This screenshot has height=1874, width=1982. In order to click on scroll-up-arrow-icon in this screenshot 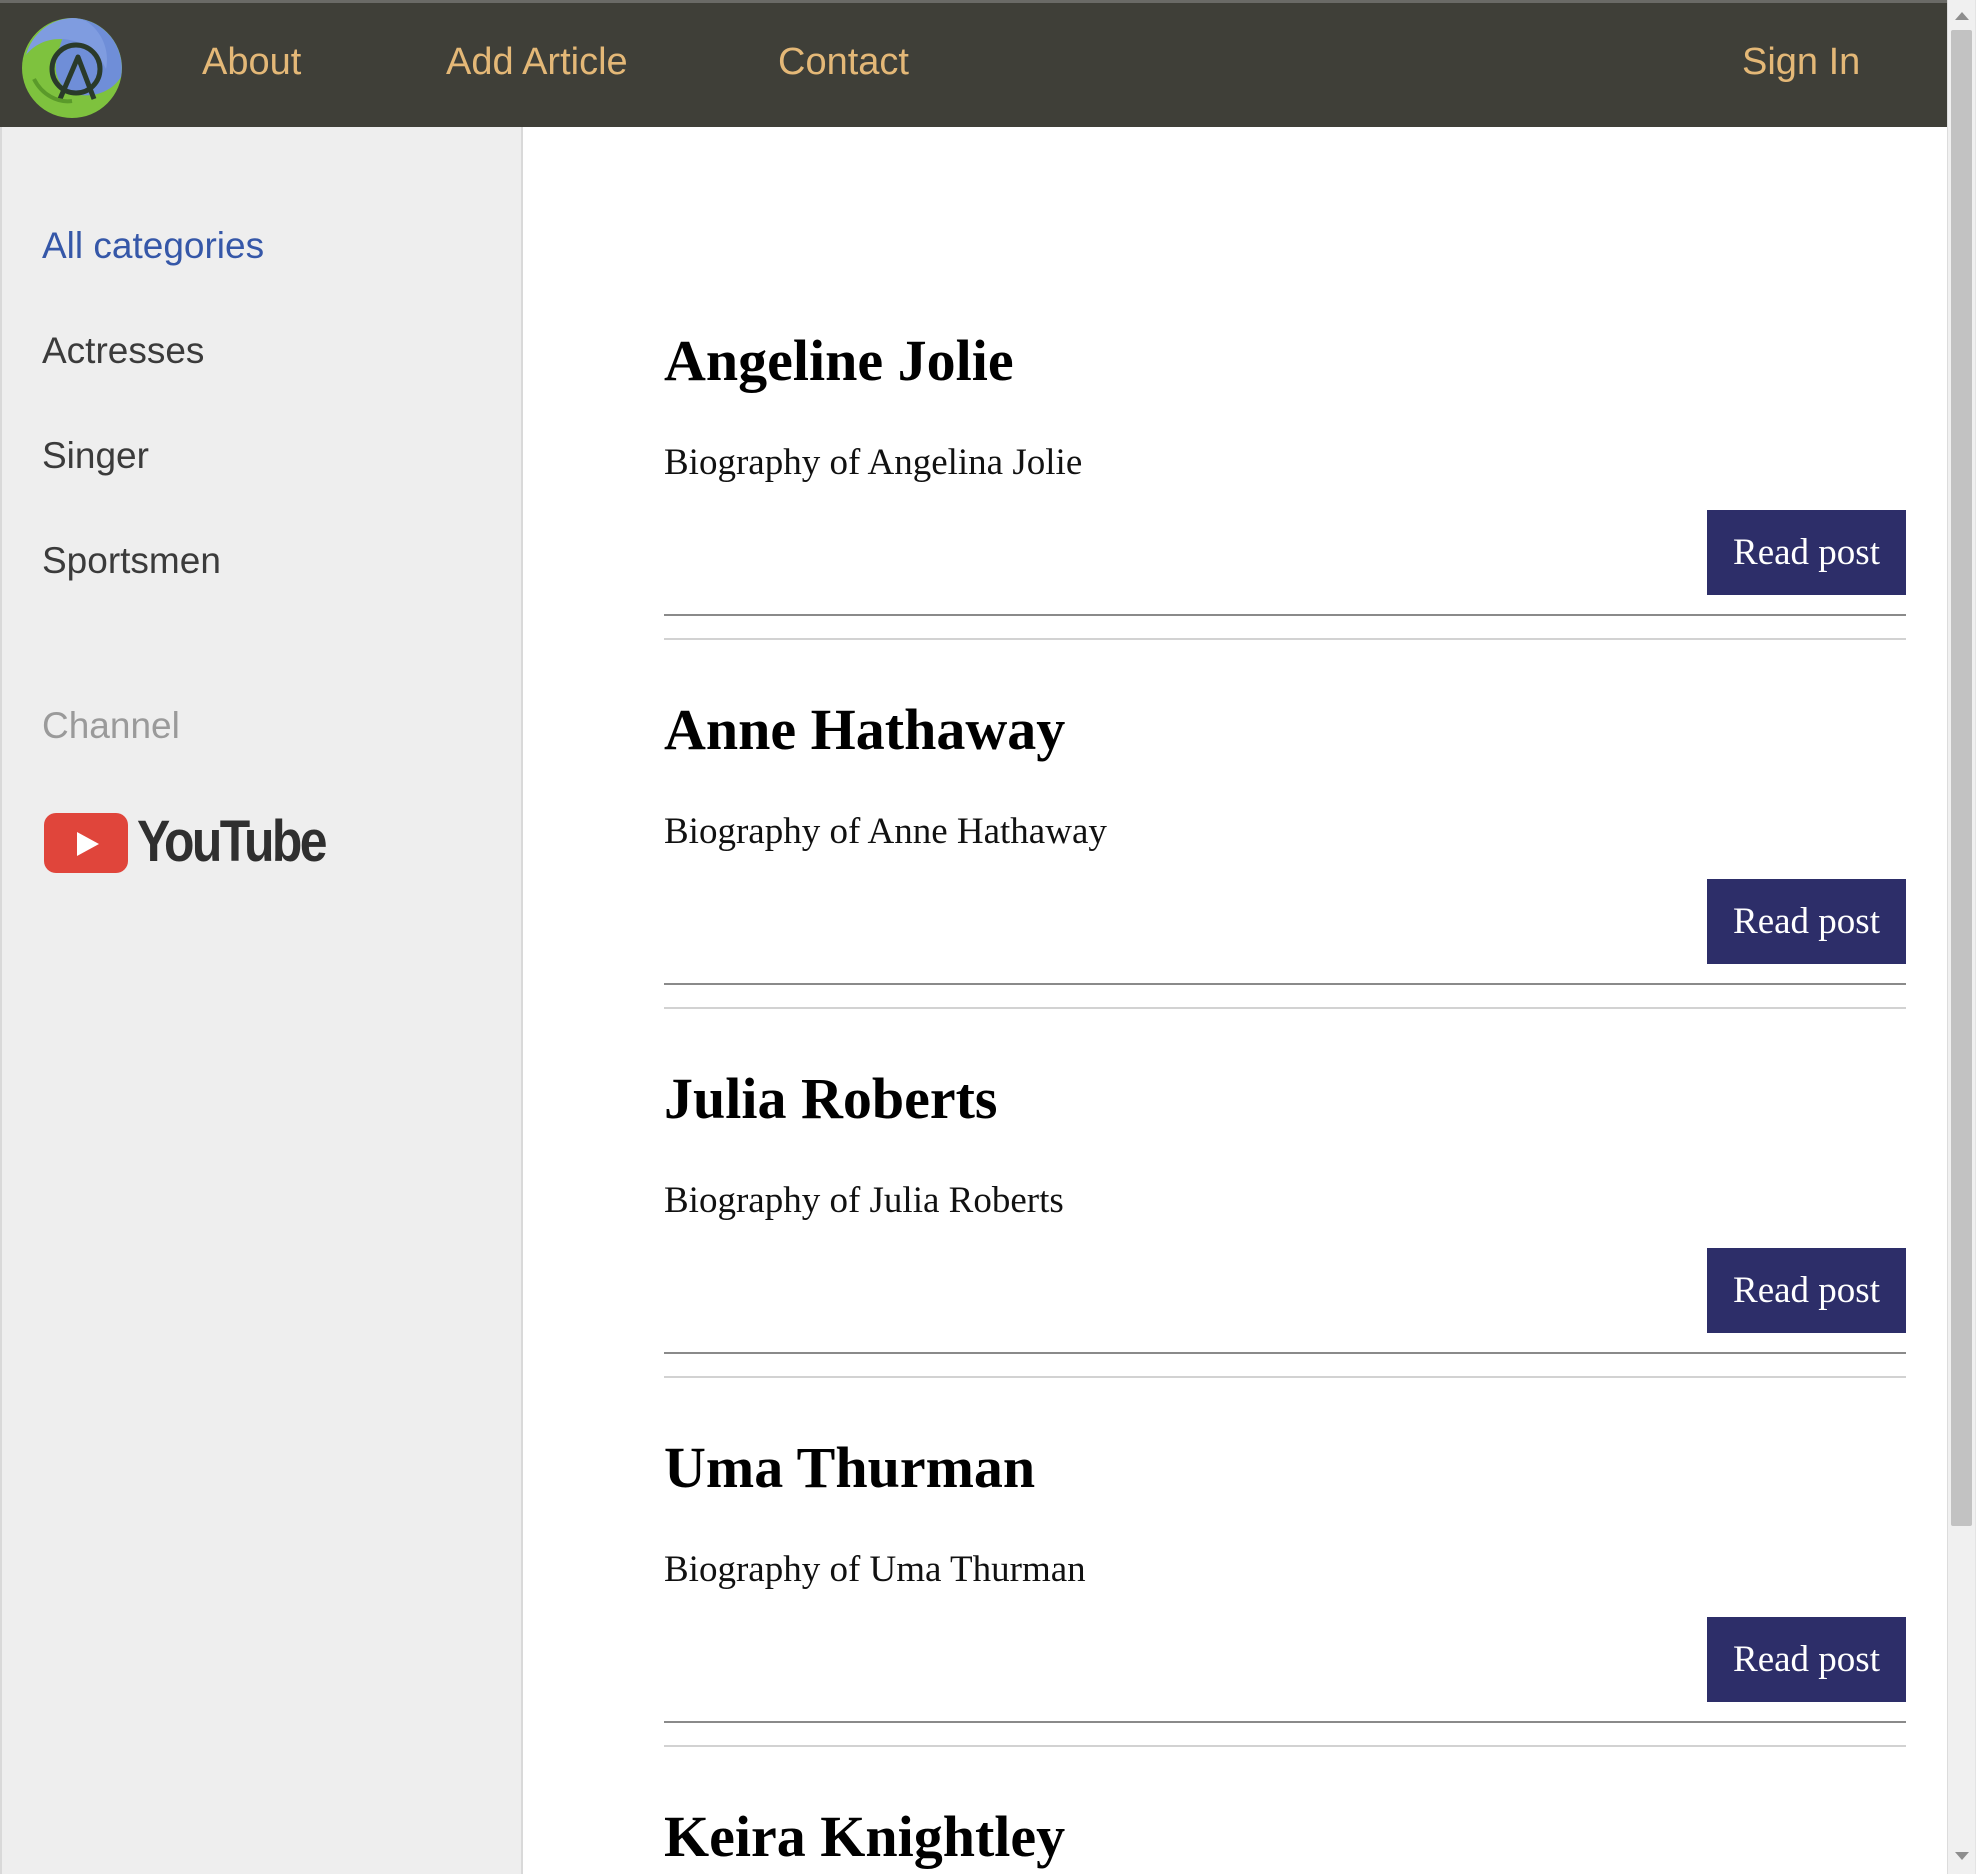, I will do `click(1962, 16)`.